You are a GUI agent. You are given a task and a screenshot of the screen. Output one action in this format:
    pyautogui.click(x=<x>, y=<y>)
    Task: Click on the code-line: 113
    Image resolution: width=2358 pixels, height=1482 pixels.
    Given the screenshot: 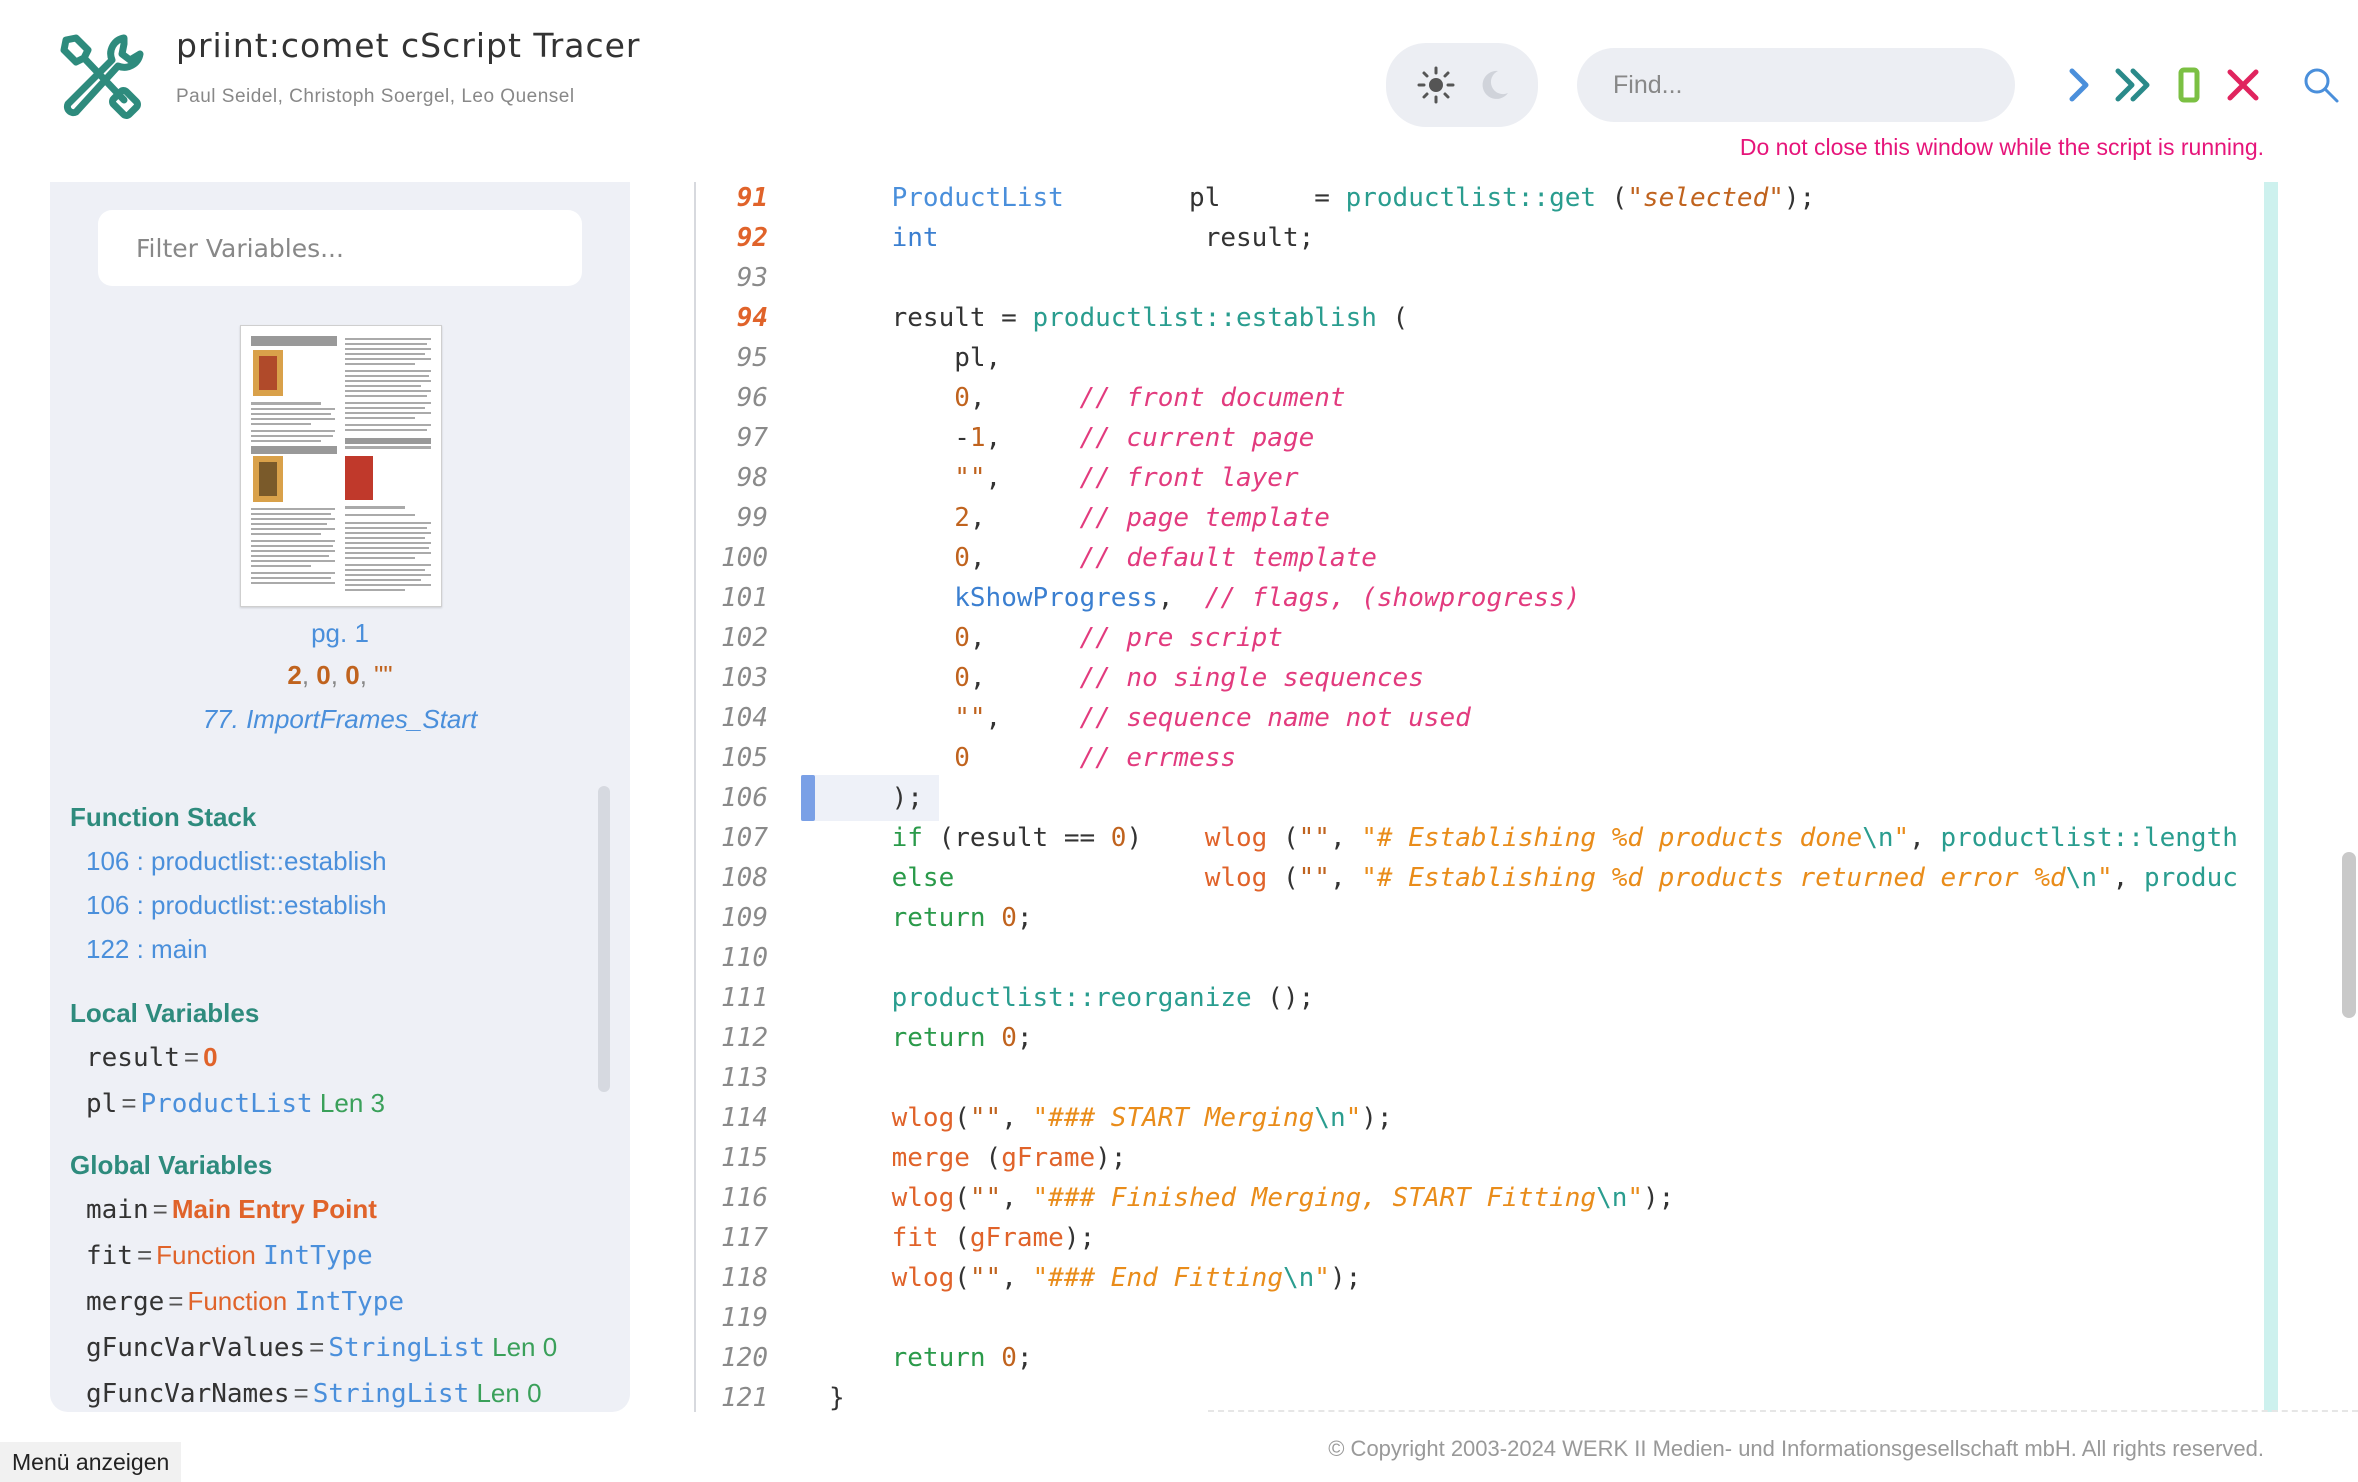 What is the action you would take?
    pyautogui.click(x=1480, y=1078)
    